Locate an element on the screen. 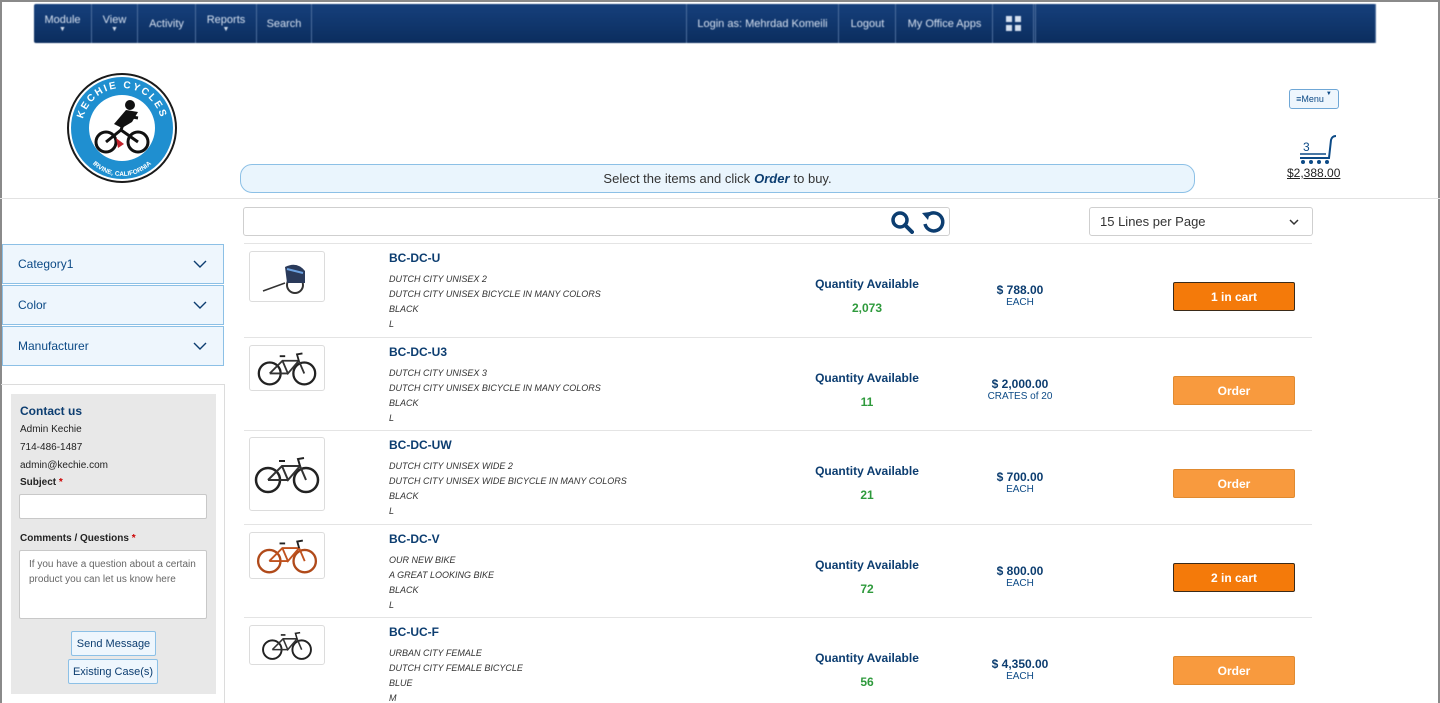 Image resolution: width=1440 pixels, height=703 pixels. in-cart-button: 2 in cart is located at coordinates (1234, 577).